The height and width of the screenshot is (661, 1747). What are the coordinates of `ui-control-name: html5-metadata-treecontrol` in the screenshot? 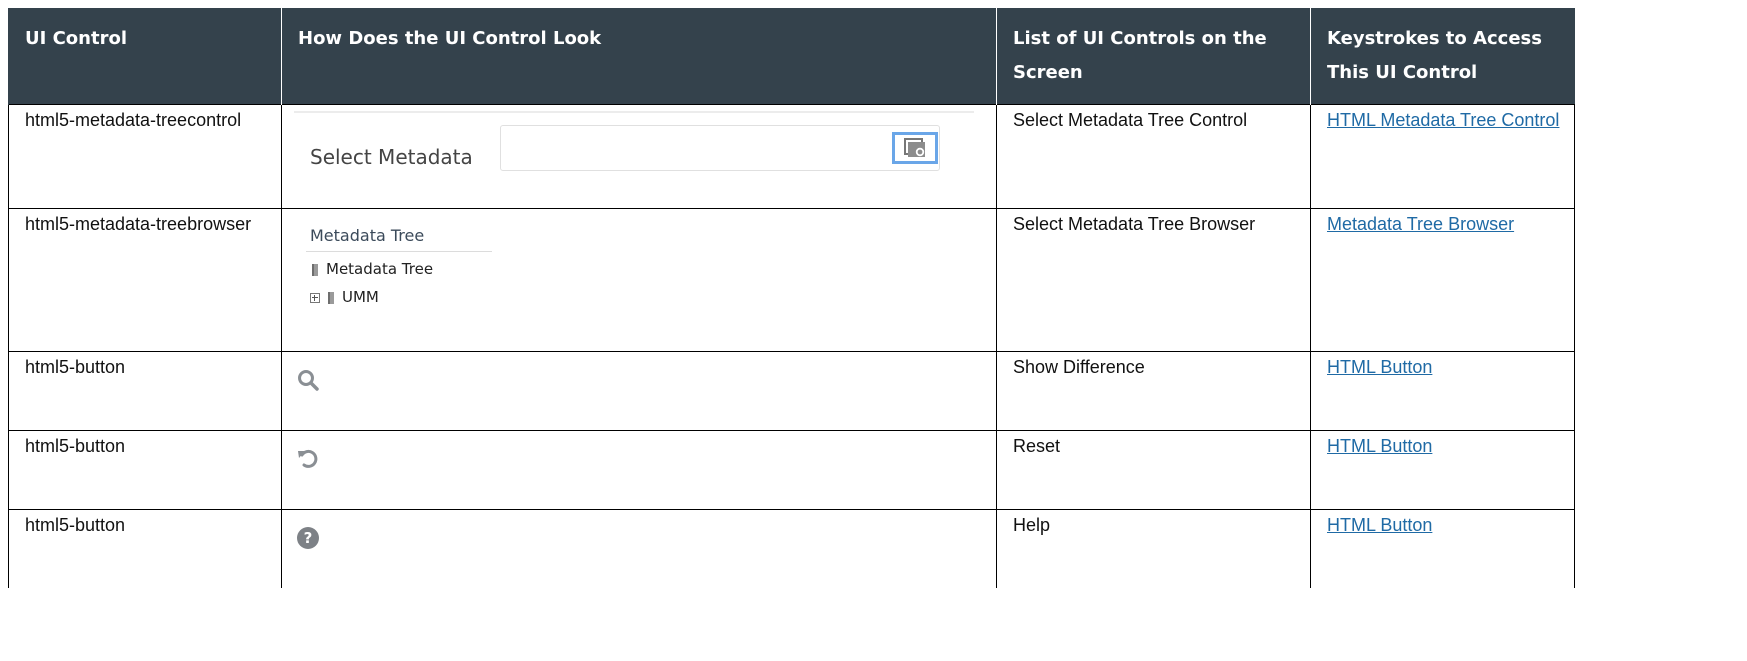 It's located at (145, 156).